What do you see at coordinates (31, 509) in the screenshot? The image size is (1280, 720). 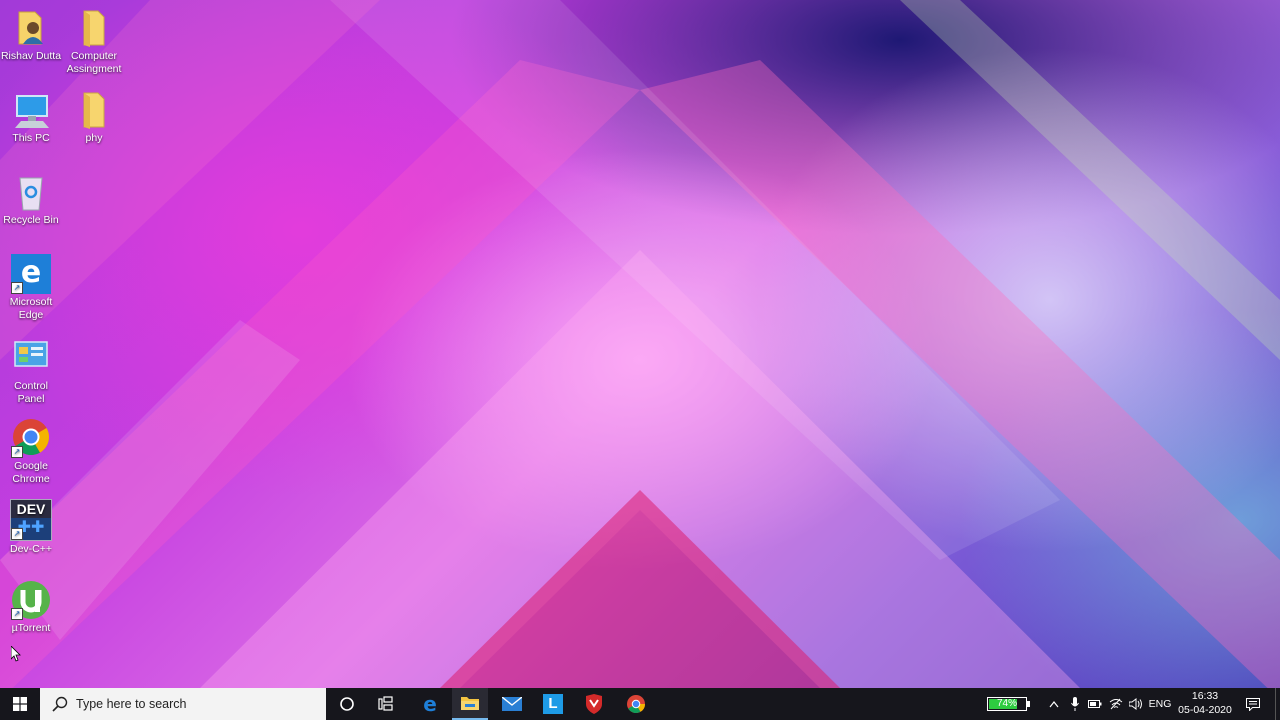 I see `devcpp-logo-text: DEV` at bounding box center [31, 509].